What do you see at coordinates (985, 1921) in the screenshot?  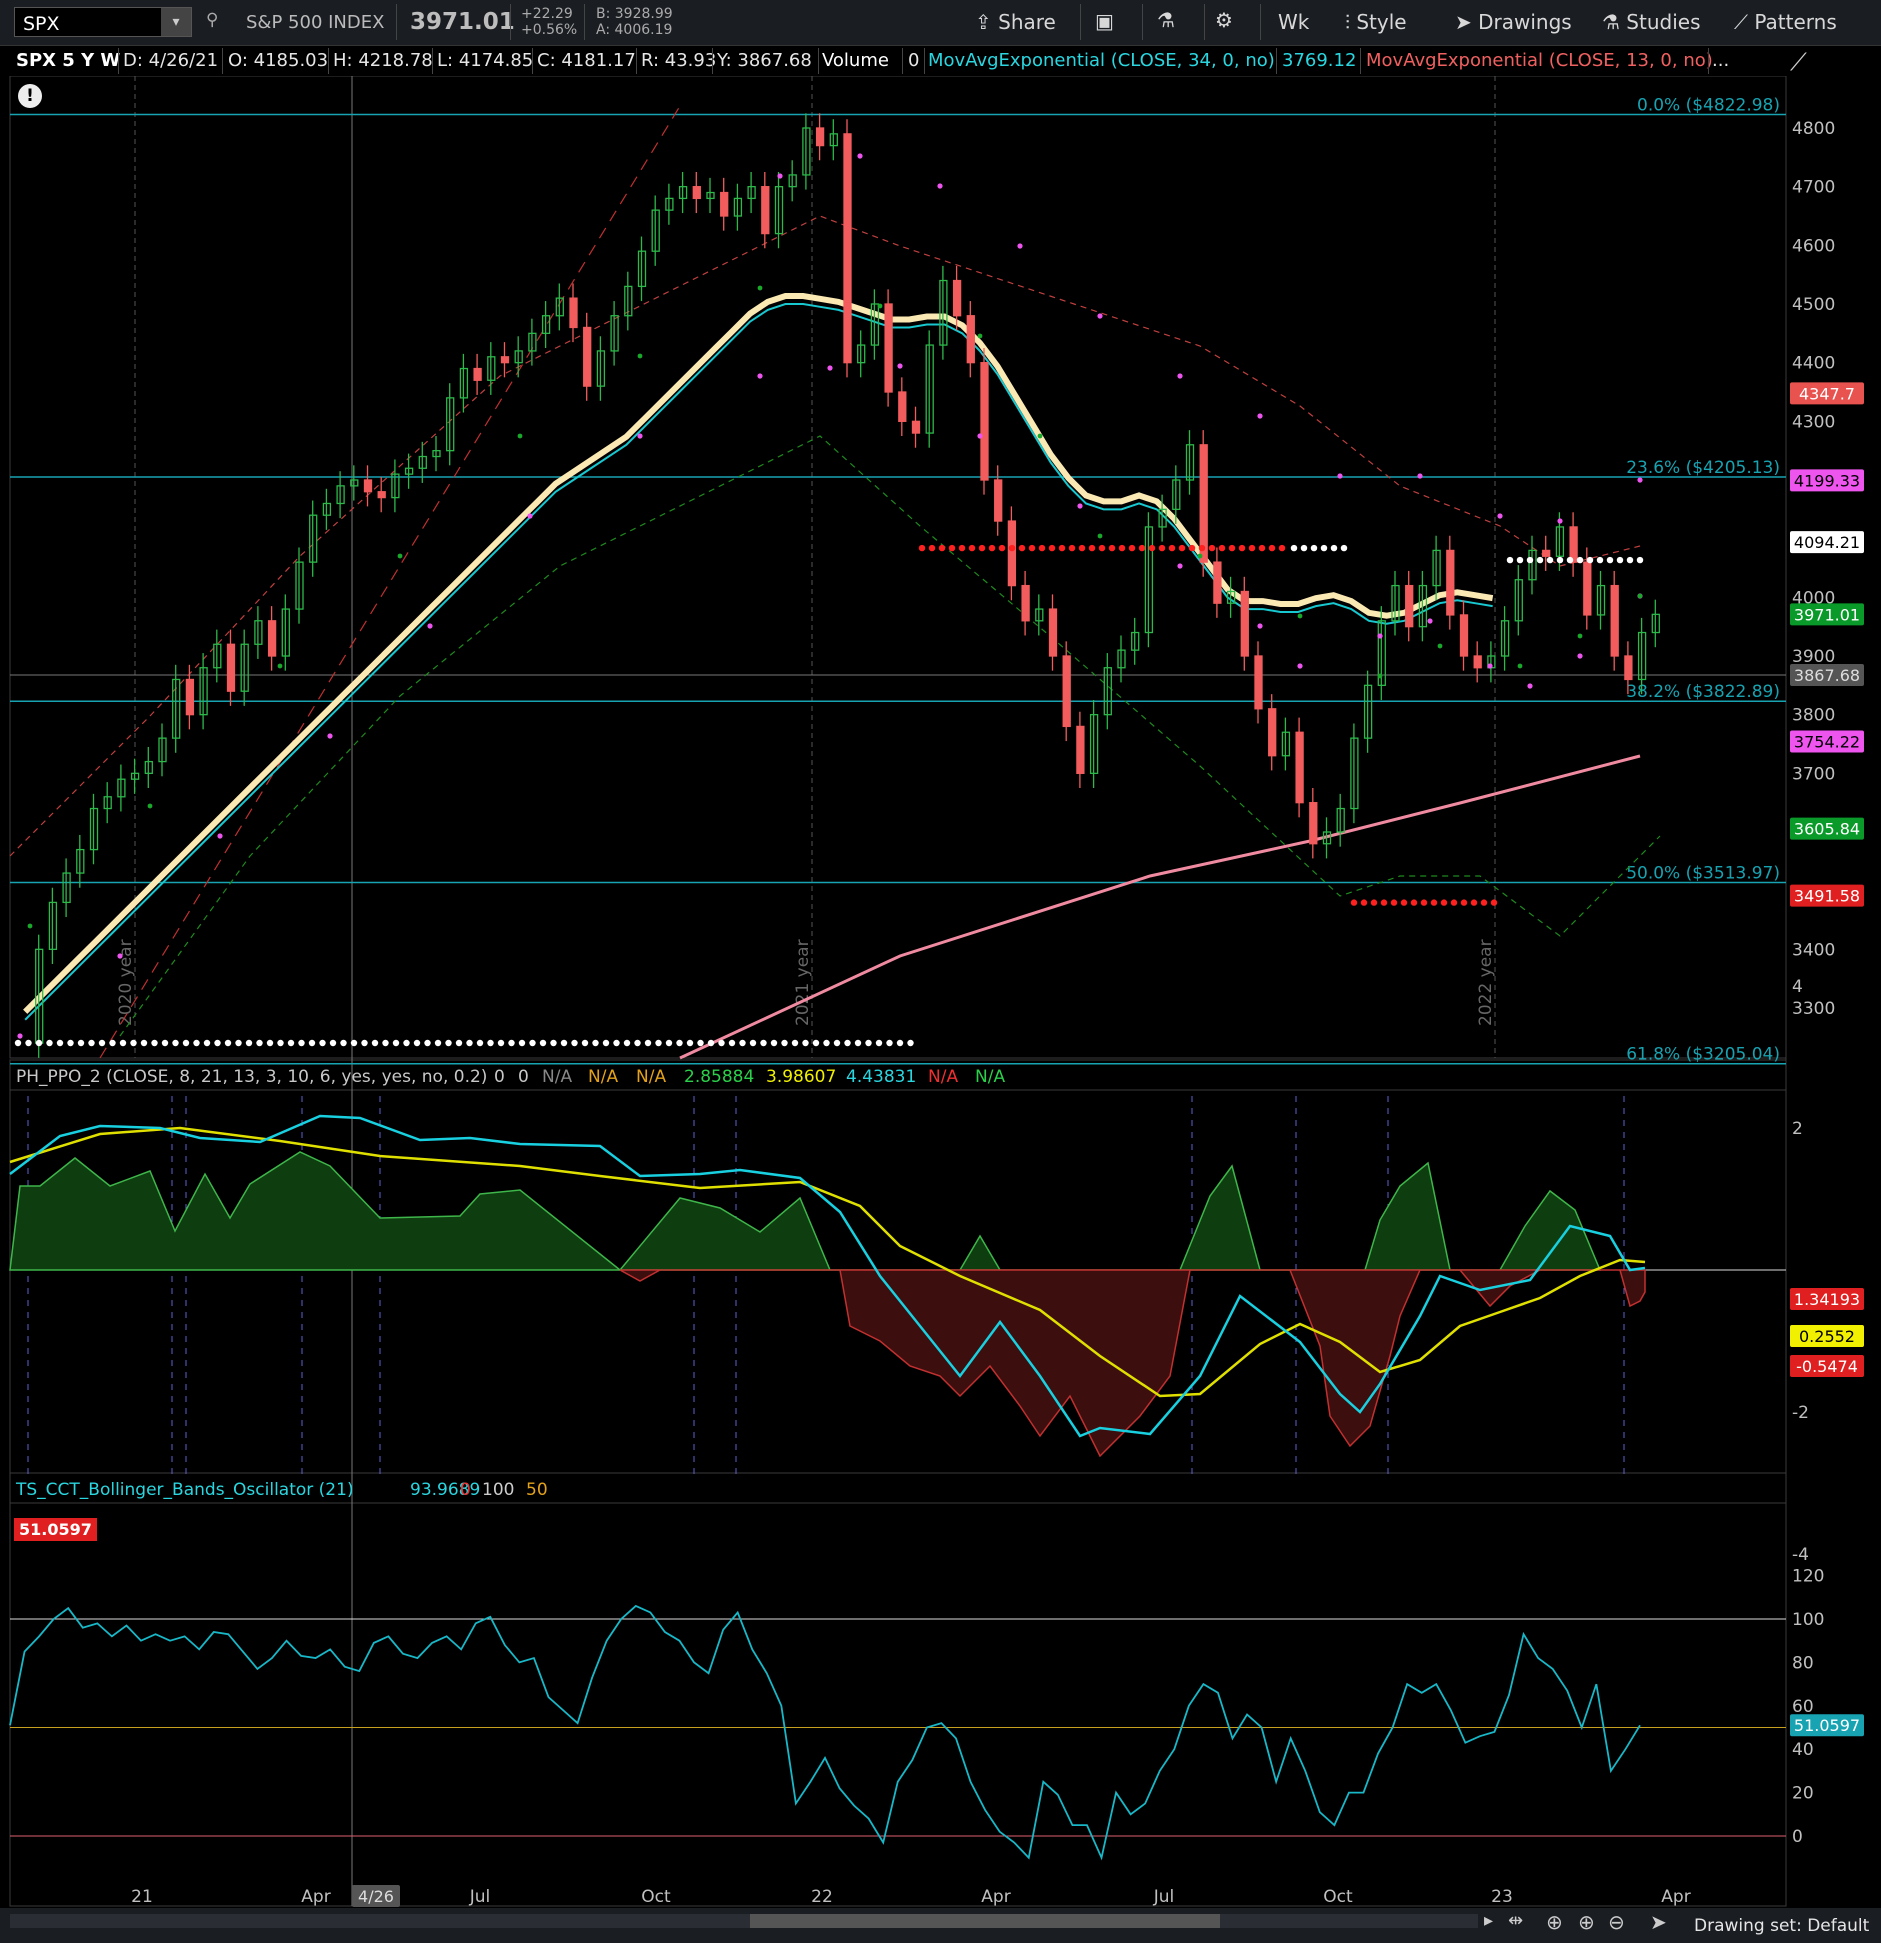 I see `scrollbar-thumb` at bounding box center [985, 1921].